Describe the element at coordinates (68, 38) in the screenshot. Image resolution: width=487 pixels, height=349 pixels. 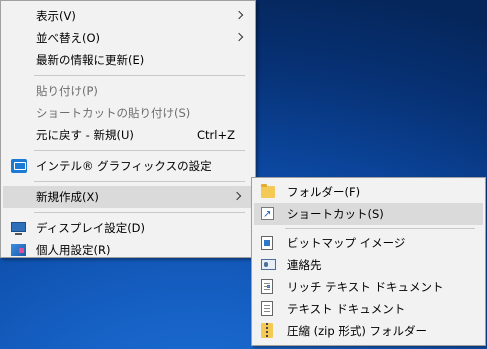
I see `menu-item-label: 並べ替え(O)` at that location.